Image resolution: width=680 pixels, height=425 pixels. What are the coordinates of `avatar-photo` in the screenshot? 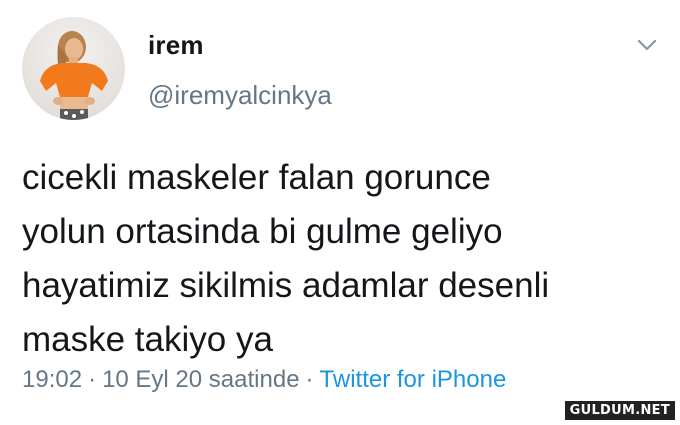 It's located at (74, 75).